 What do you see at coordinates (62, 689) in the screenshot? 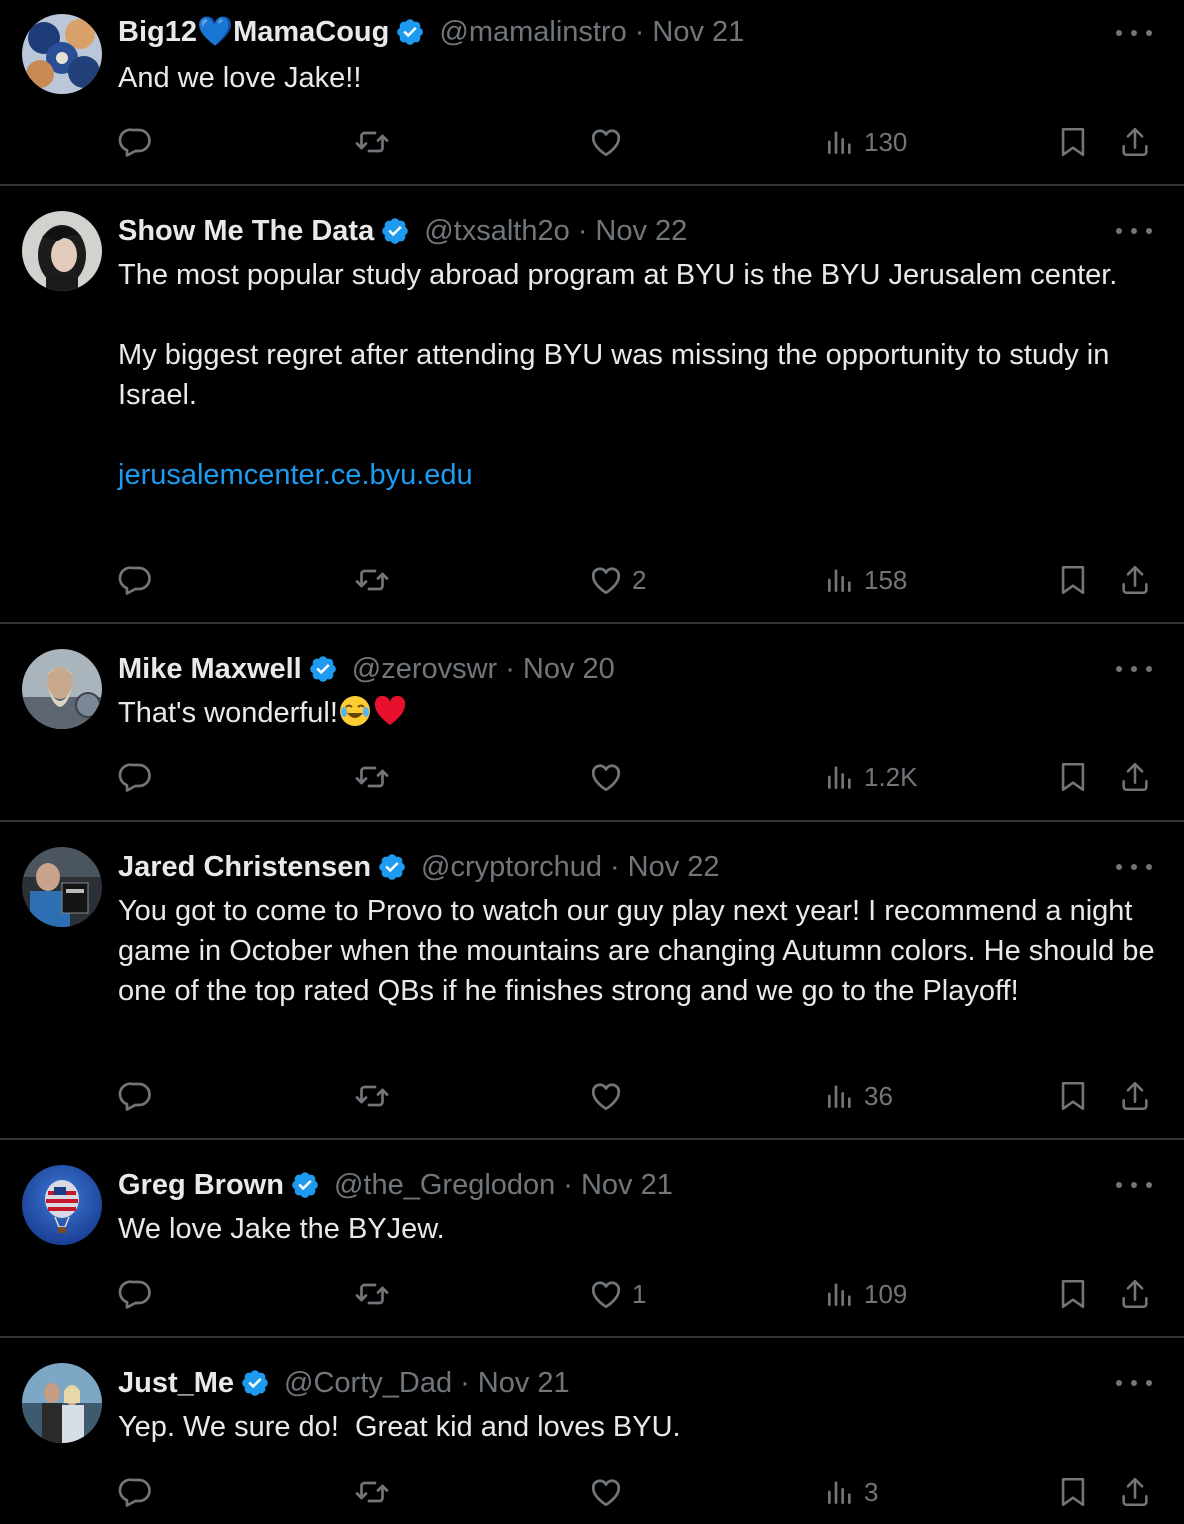
I see `viking-warrior-avatar` at bounding box center [62, 689].